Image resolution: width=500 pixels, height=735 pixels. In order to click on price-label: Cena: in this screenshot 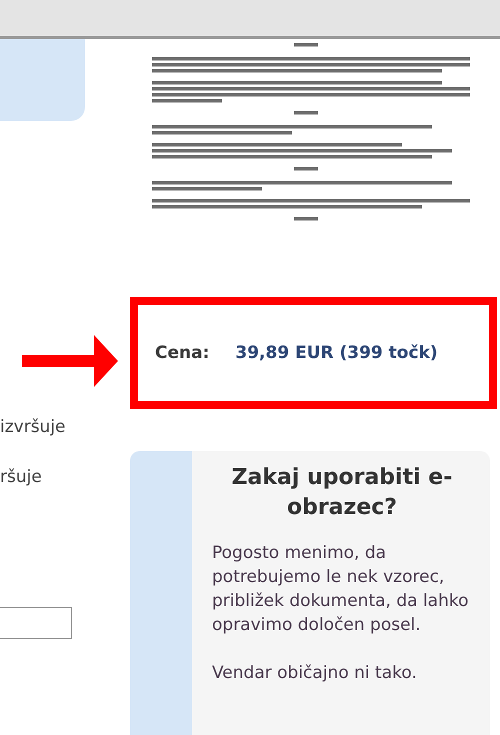, I will do `click(182, 353)`.